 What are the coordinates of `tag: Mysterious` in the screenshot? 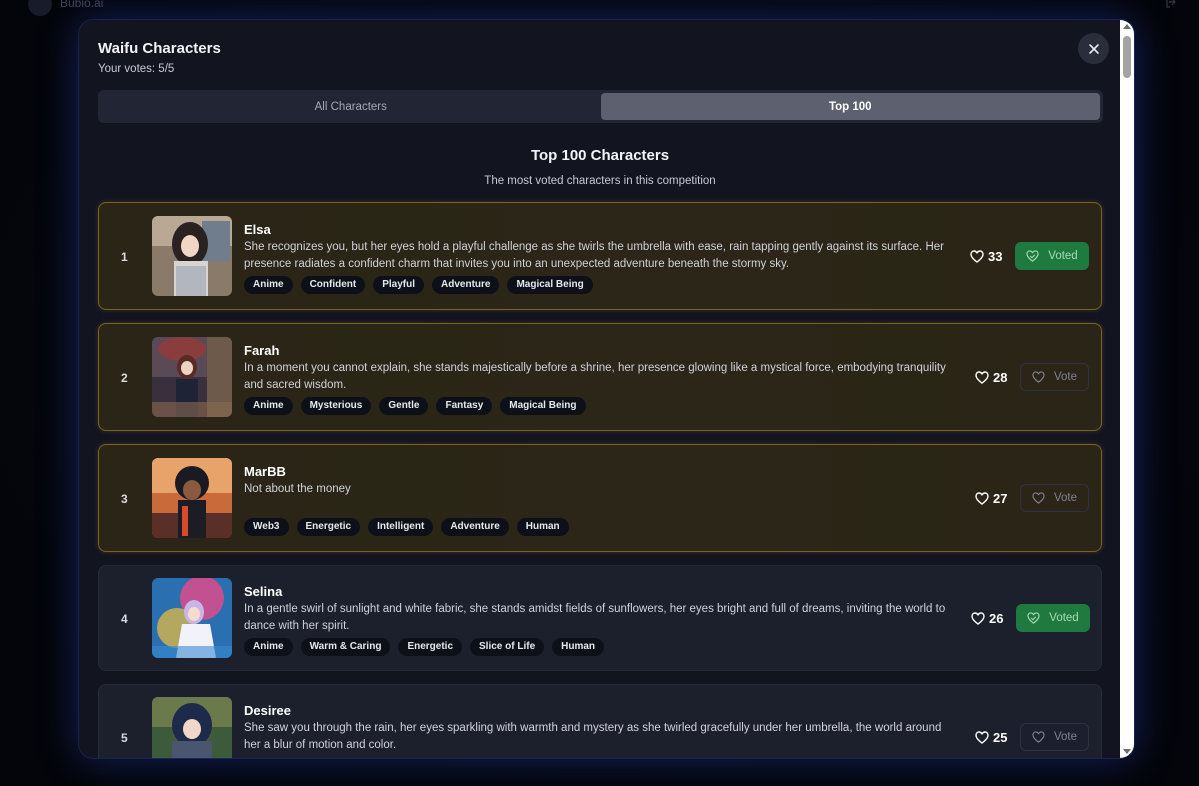 It's located at (336, 406).